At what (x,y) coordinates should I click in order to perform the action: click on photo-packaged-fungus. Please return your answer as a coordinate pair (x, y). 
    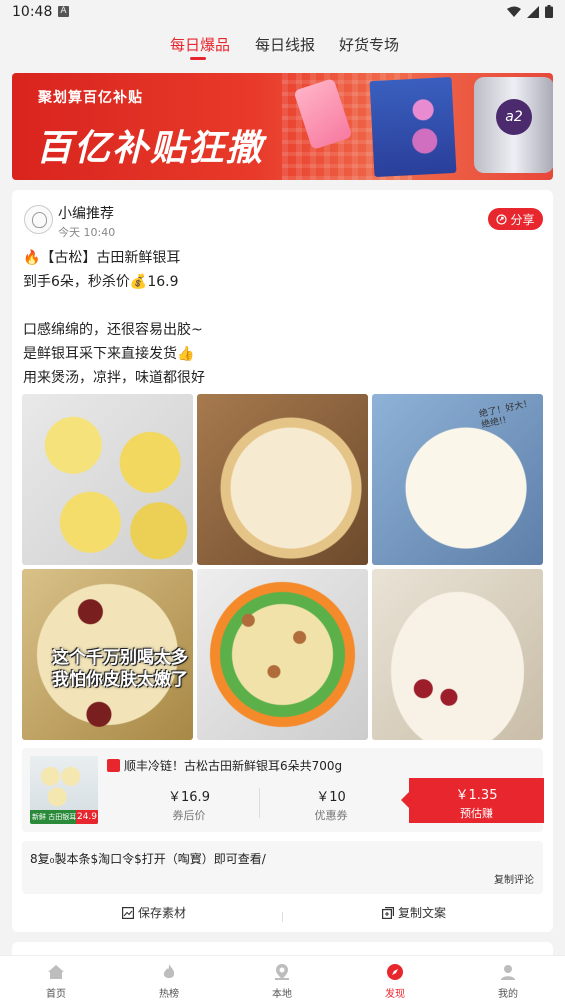
    Looking at the image, I should click on (107, 479).